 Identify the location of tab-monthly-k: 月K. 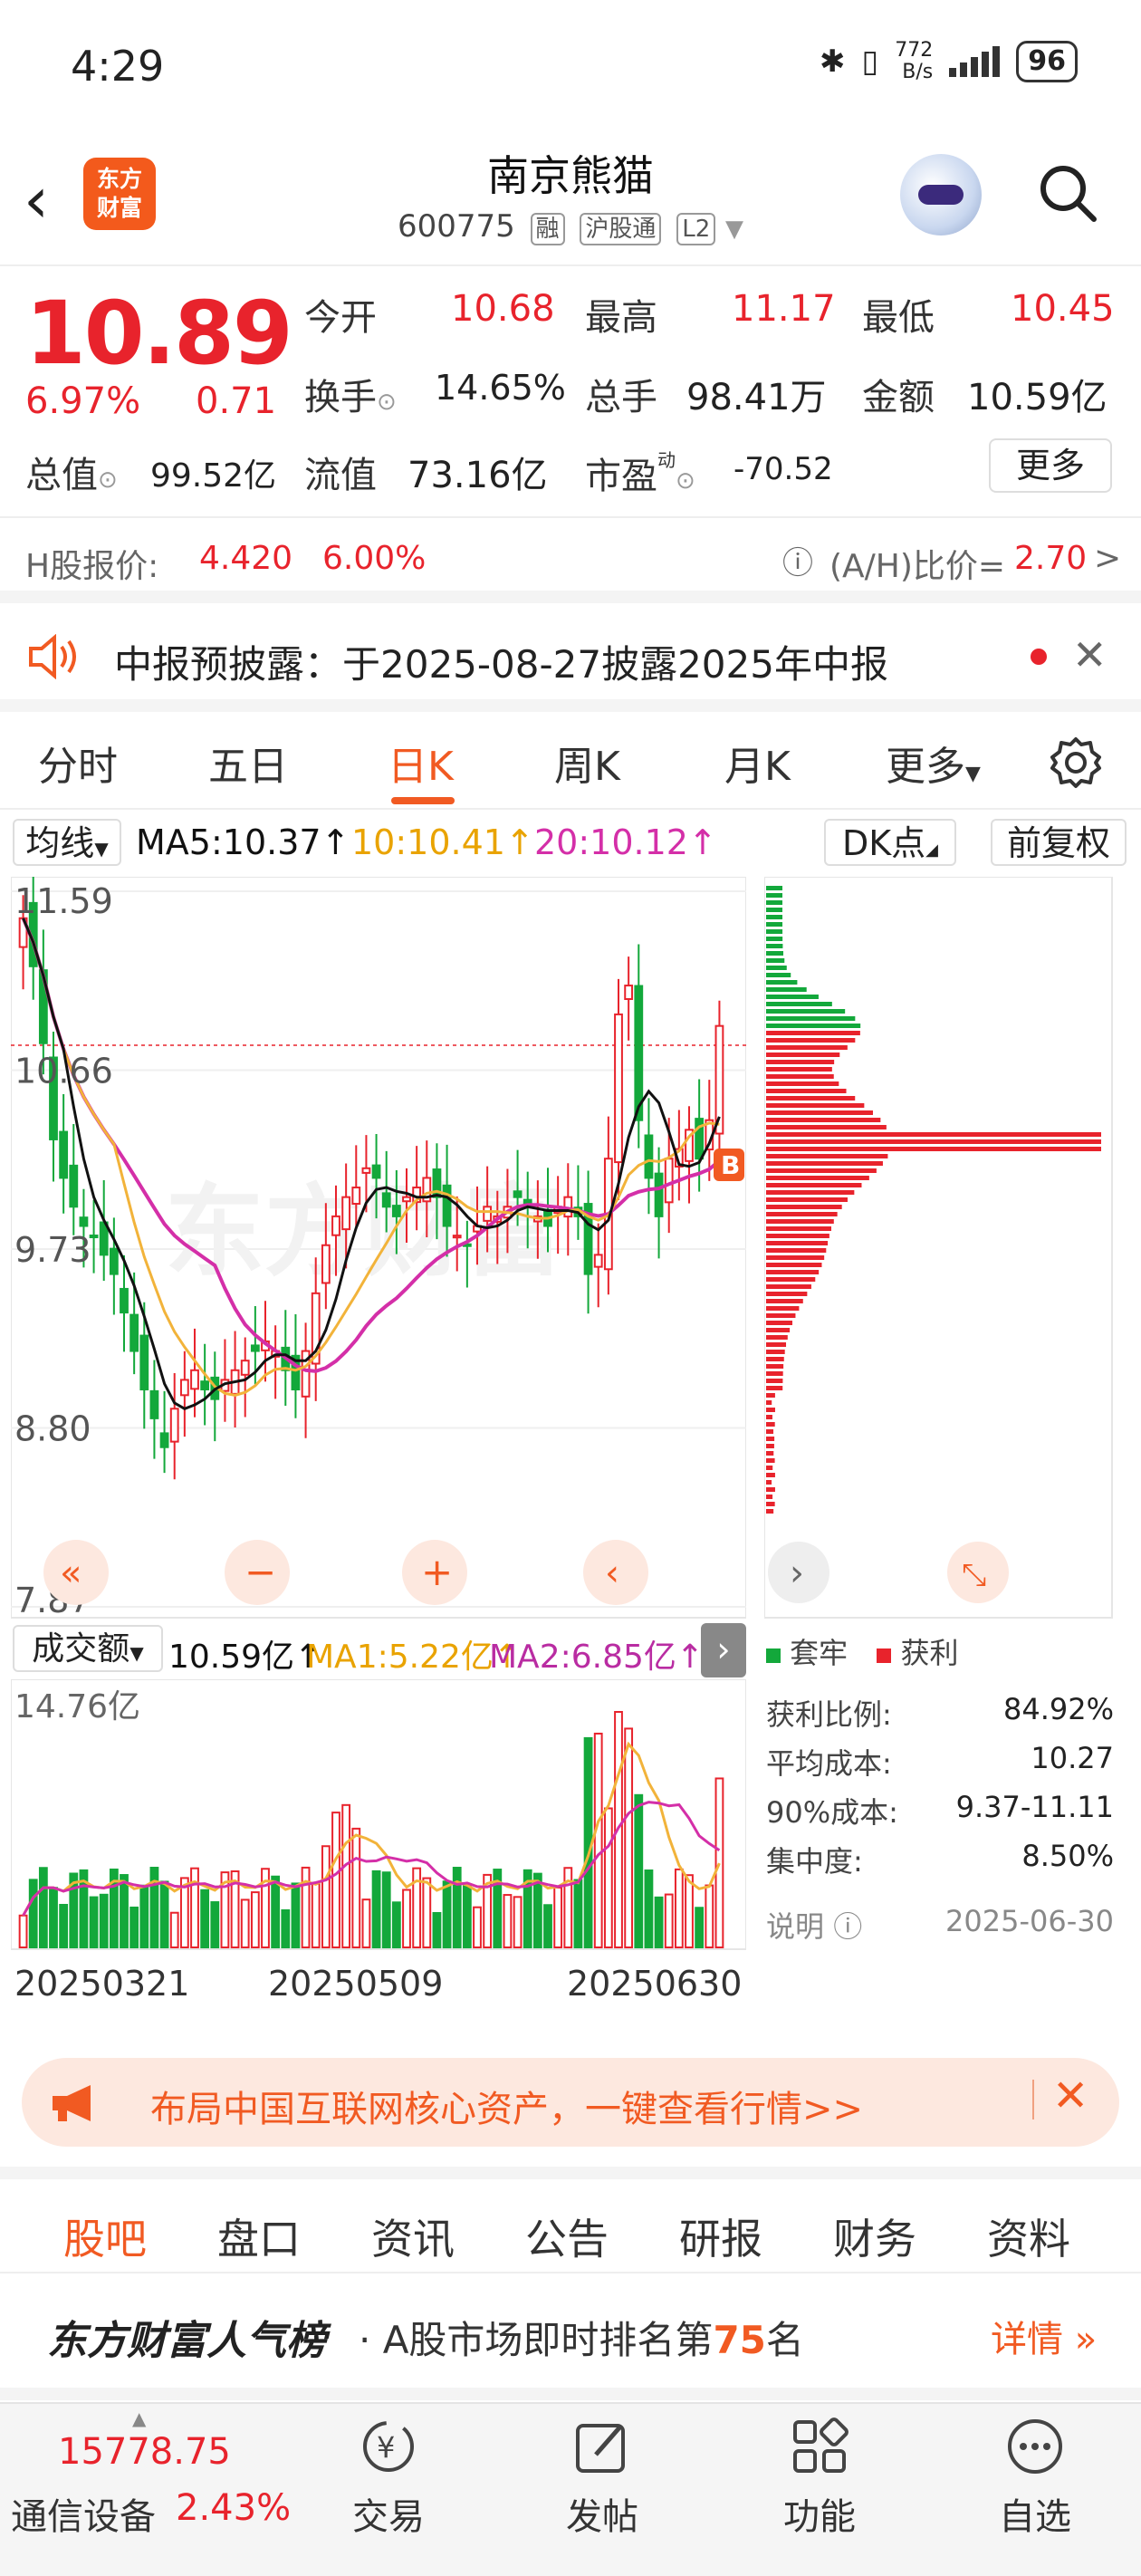
(758, 763).